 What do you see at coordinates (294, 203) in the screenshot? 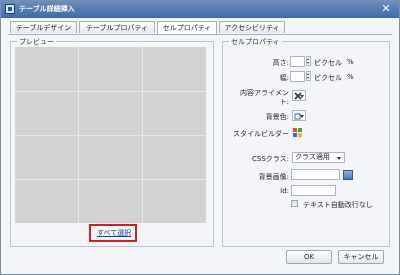
I see `no-wrap-checkbox` at bounding box center [294, 203].